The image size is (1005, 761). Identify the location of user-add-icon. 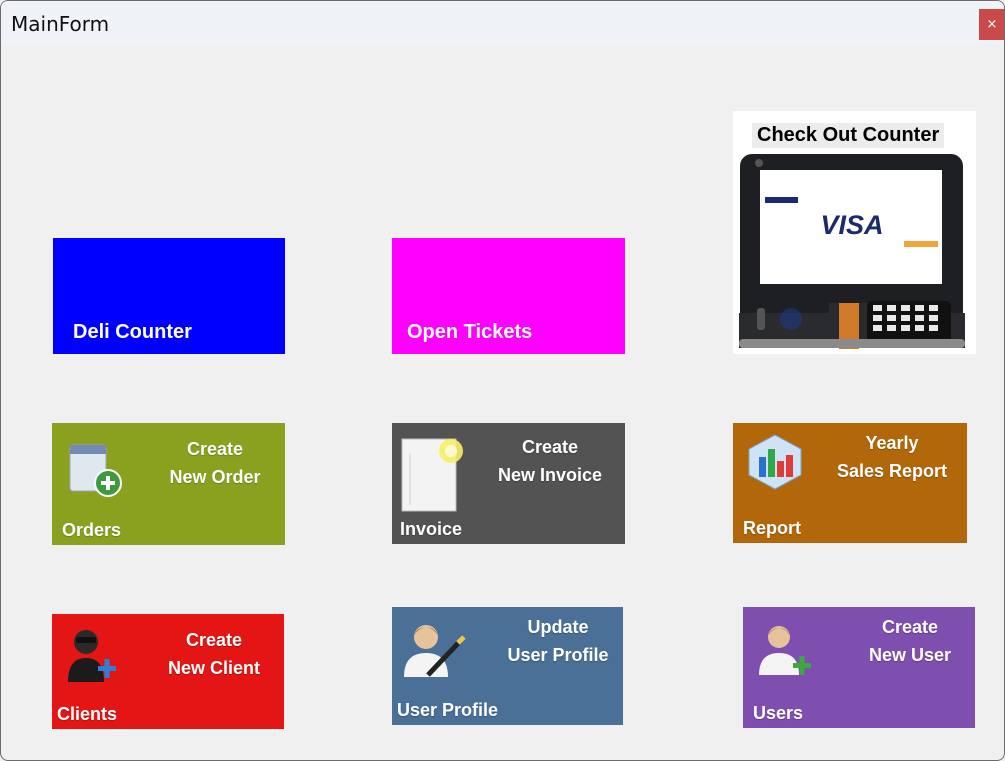
(785, 650).